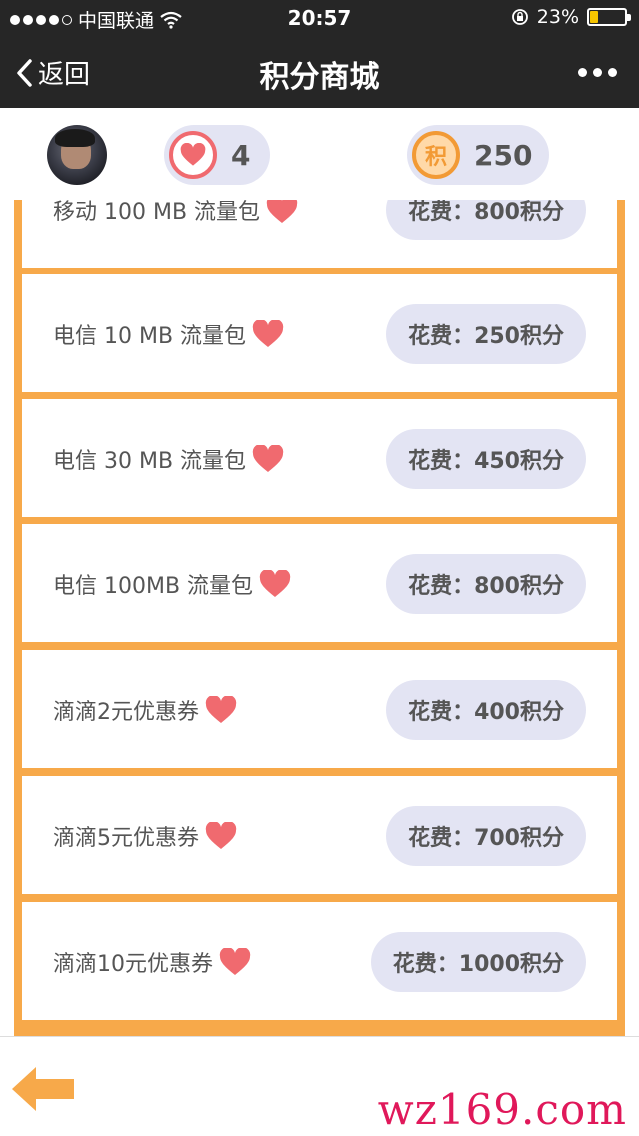 This screenshot has height=1136, width=639. I want to click on avatar, so click(77, 155).